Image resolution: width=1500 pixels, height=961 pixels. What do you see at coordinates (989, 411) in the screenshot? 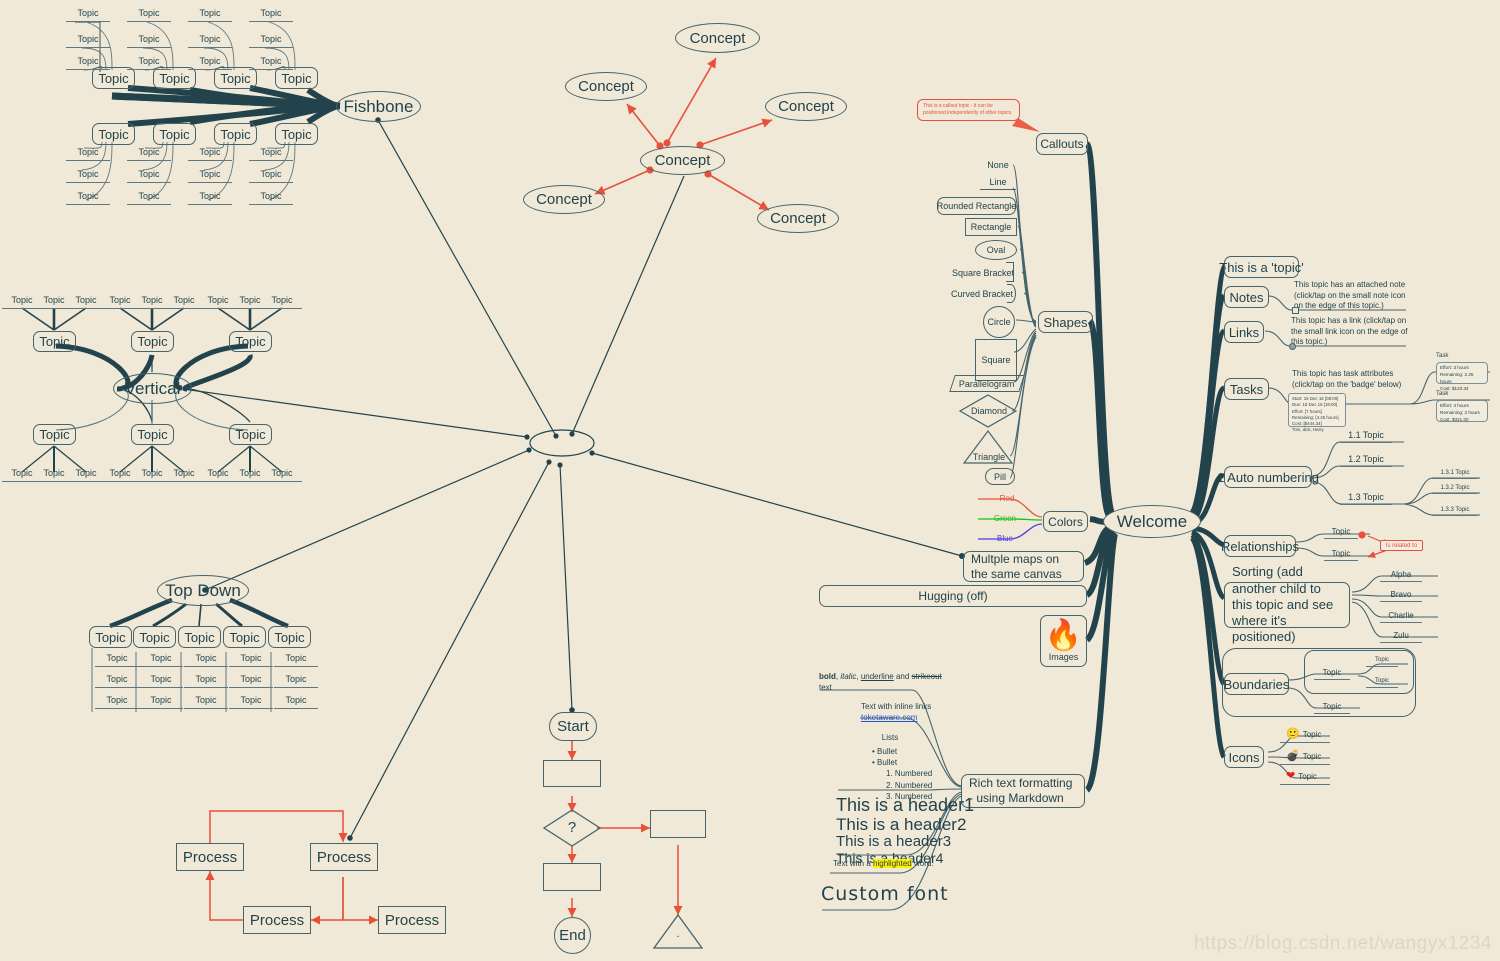
I see `shape-diamond: Diamond` at bounding box center [989, 411].